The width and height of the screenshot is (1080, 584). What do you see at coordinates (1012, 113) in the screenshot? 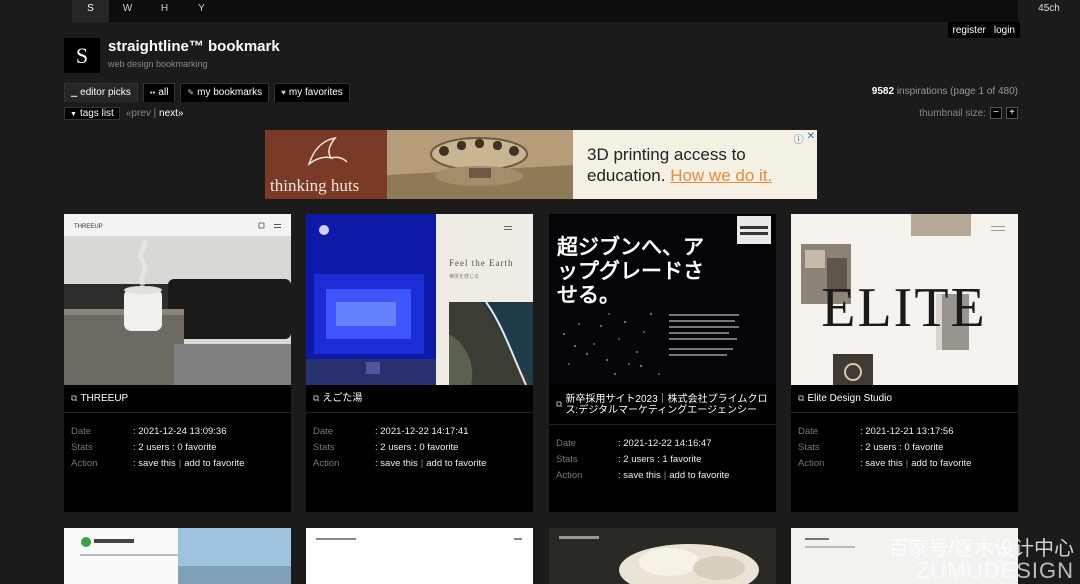
I see `thumbnail-larger-button: +` at bounding box center [1012, 113].